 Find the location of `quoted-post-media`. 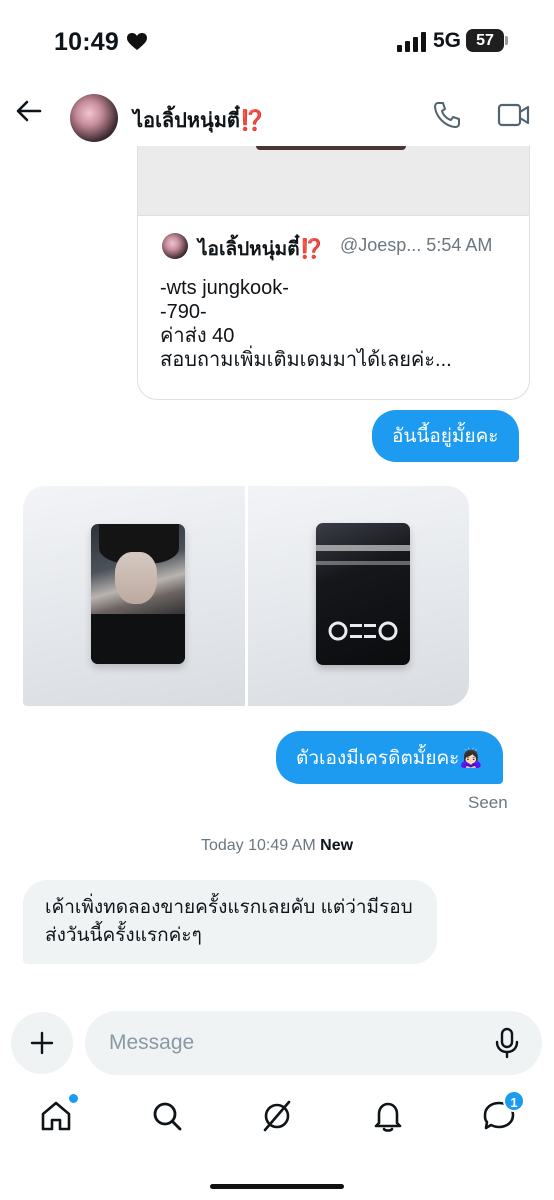

quoted-post-media is located at coordinates (333, 181).